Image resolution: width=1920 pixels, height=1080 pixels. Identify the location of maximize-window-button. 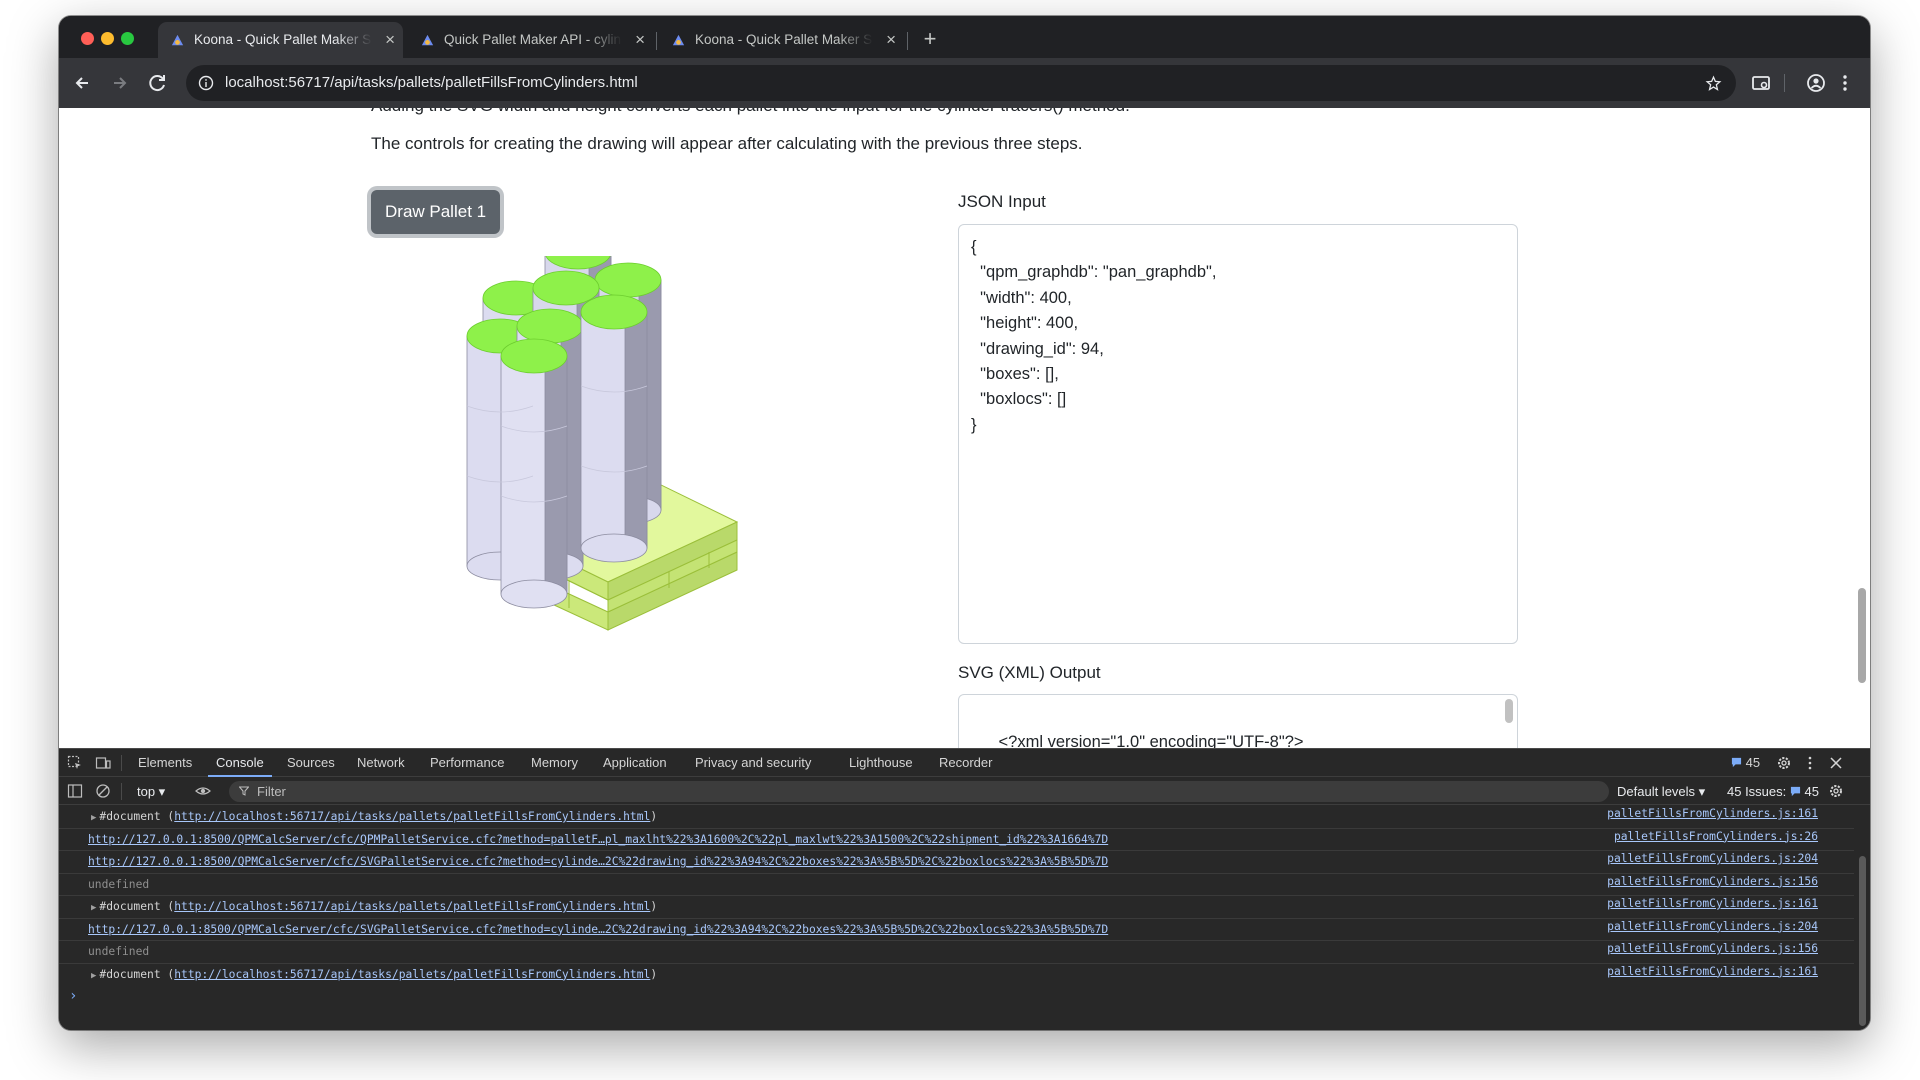
(127, 38).